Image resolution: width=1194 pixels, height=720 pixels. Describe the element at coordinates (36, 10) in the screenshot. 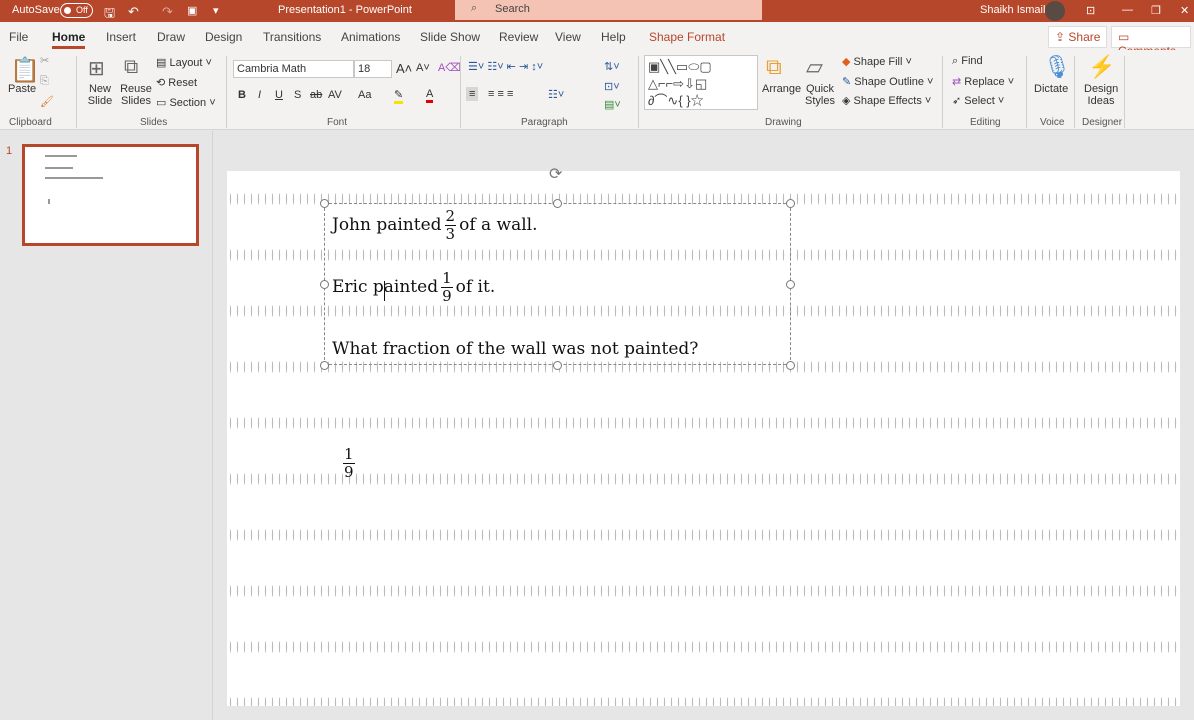

I see `autosave-label: AutoSave` at that location.